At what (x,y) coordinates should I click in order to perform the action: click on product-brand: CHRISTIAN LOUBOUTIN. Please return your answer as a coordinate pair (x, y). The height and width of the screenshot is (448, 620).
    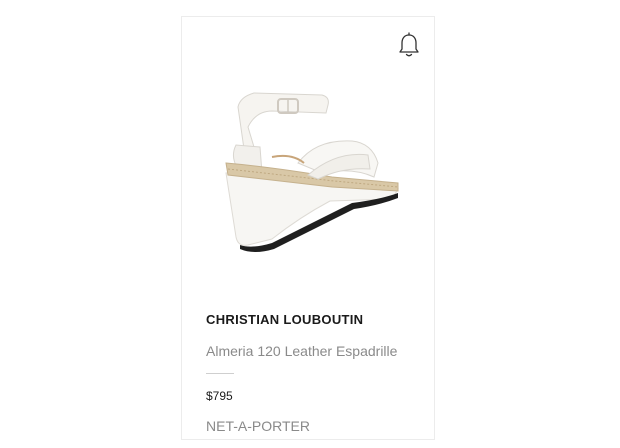
    Looking at the image, I should click on (284, 319).